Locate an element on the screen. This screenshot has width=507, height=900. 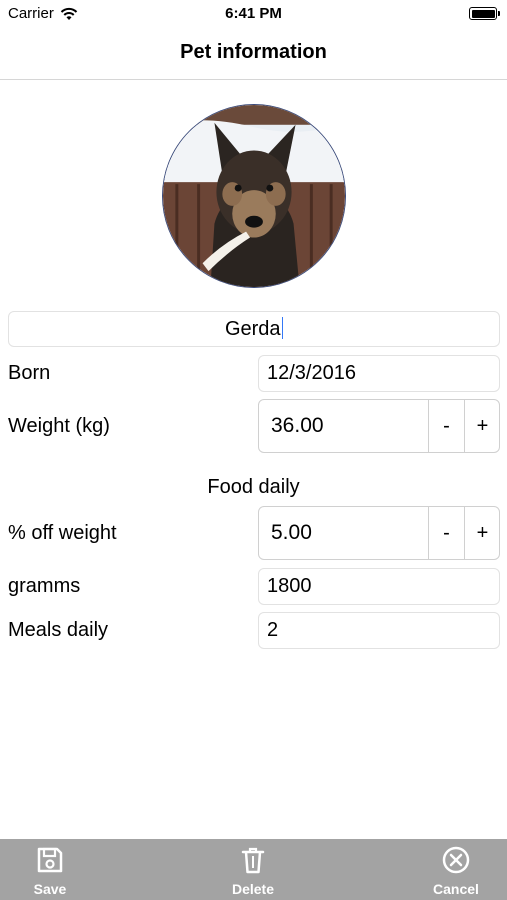
text-caret is located at coordinates (282, 328).